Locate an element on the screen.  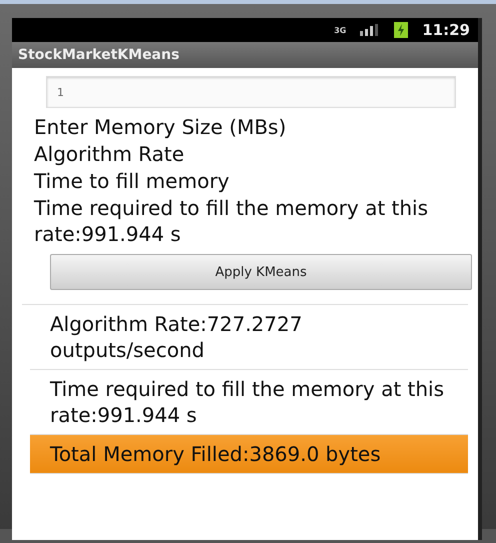
form-label: Time to fill memory is located at coordinates (131, 181).